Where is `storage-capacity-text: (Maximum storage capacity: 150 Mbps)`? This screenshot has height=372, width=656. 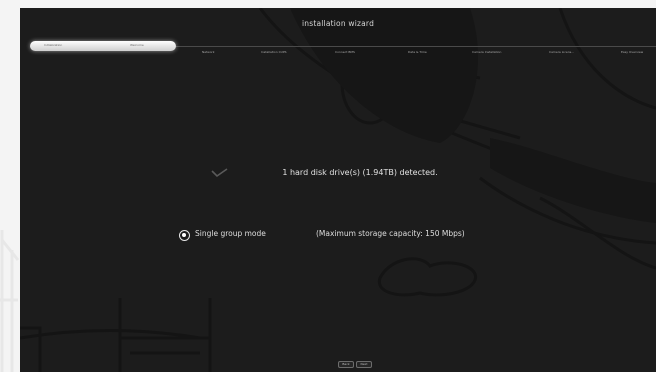
storage-capacity-text: (Maximum storage capacity: 150 Mbps) is located at coordinates (390, 233).